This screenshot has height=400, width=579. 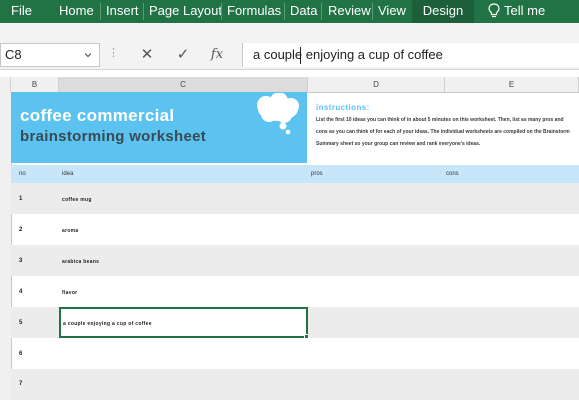 What do you see at coordinates (77, 200) in the screenshot?
I see `idea-cell: coffee mug` at bounding box center [77, 200].